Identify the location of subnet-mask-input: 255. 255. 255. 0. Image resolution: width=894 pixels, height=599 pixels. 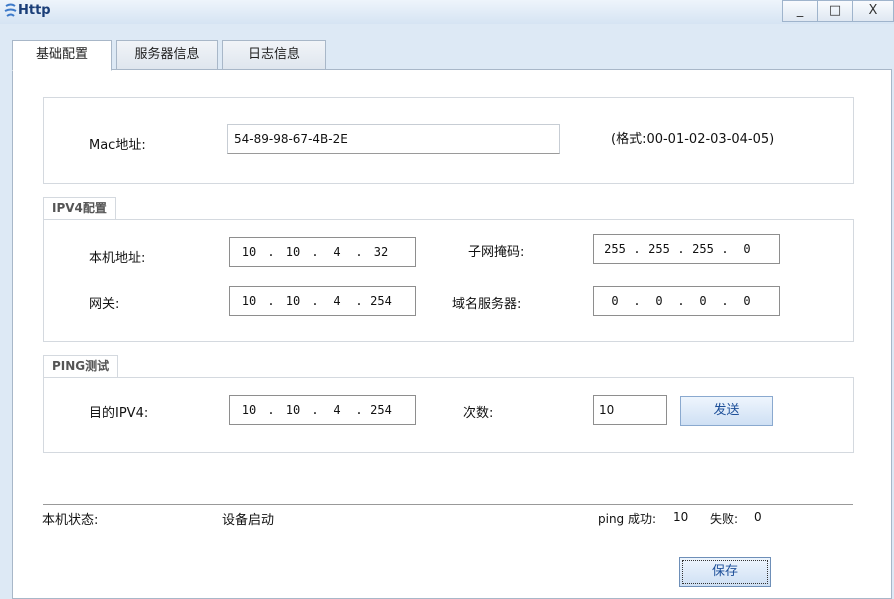
(686, 249).